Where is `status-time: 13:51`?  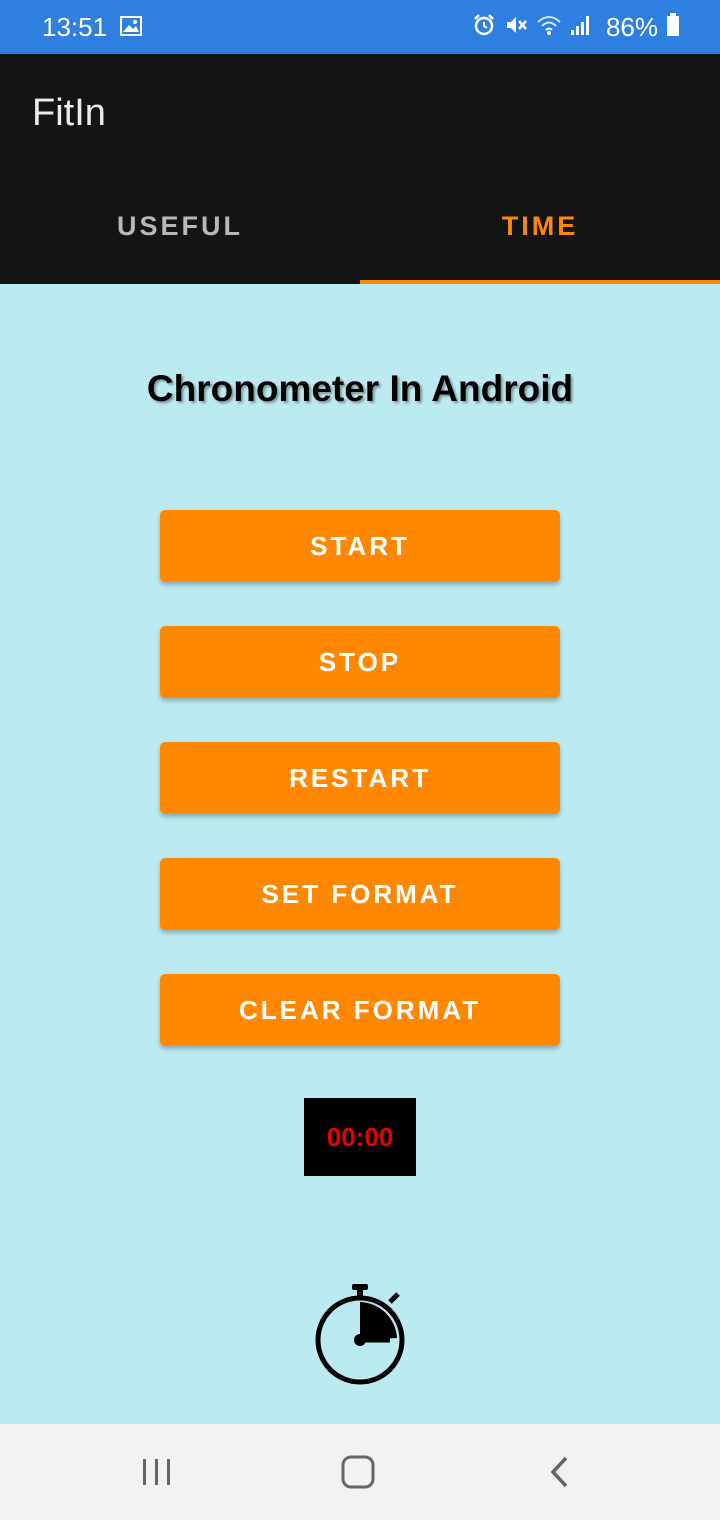 status-time: 13:51 is located at coordinates (75, 27).